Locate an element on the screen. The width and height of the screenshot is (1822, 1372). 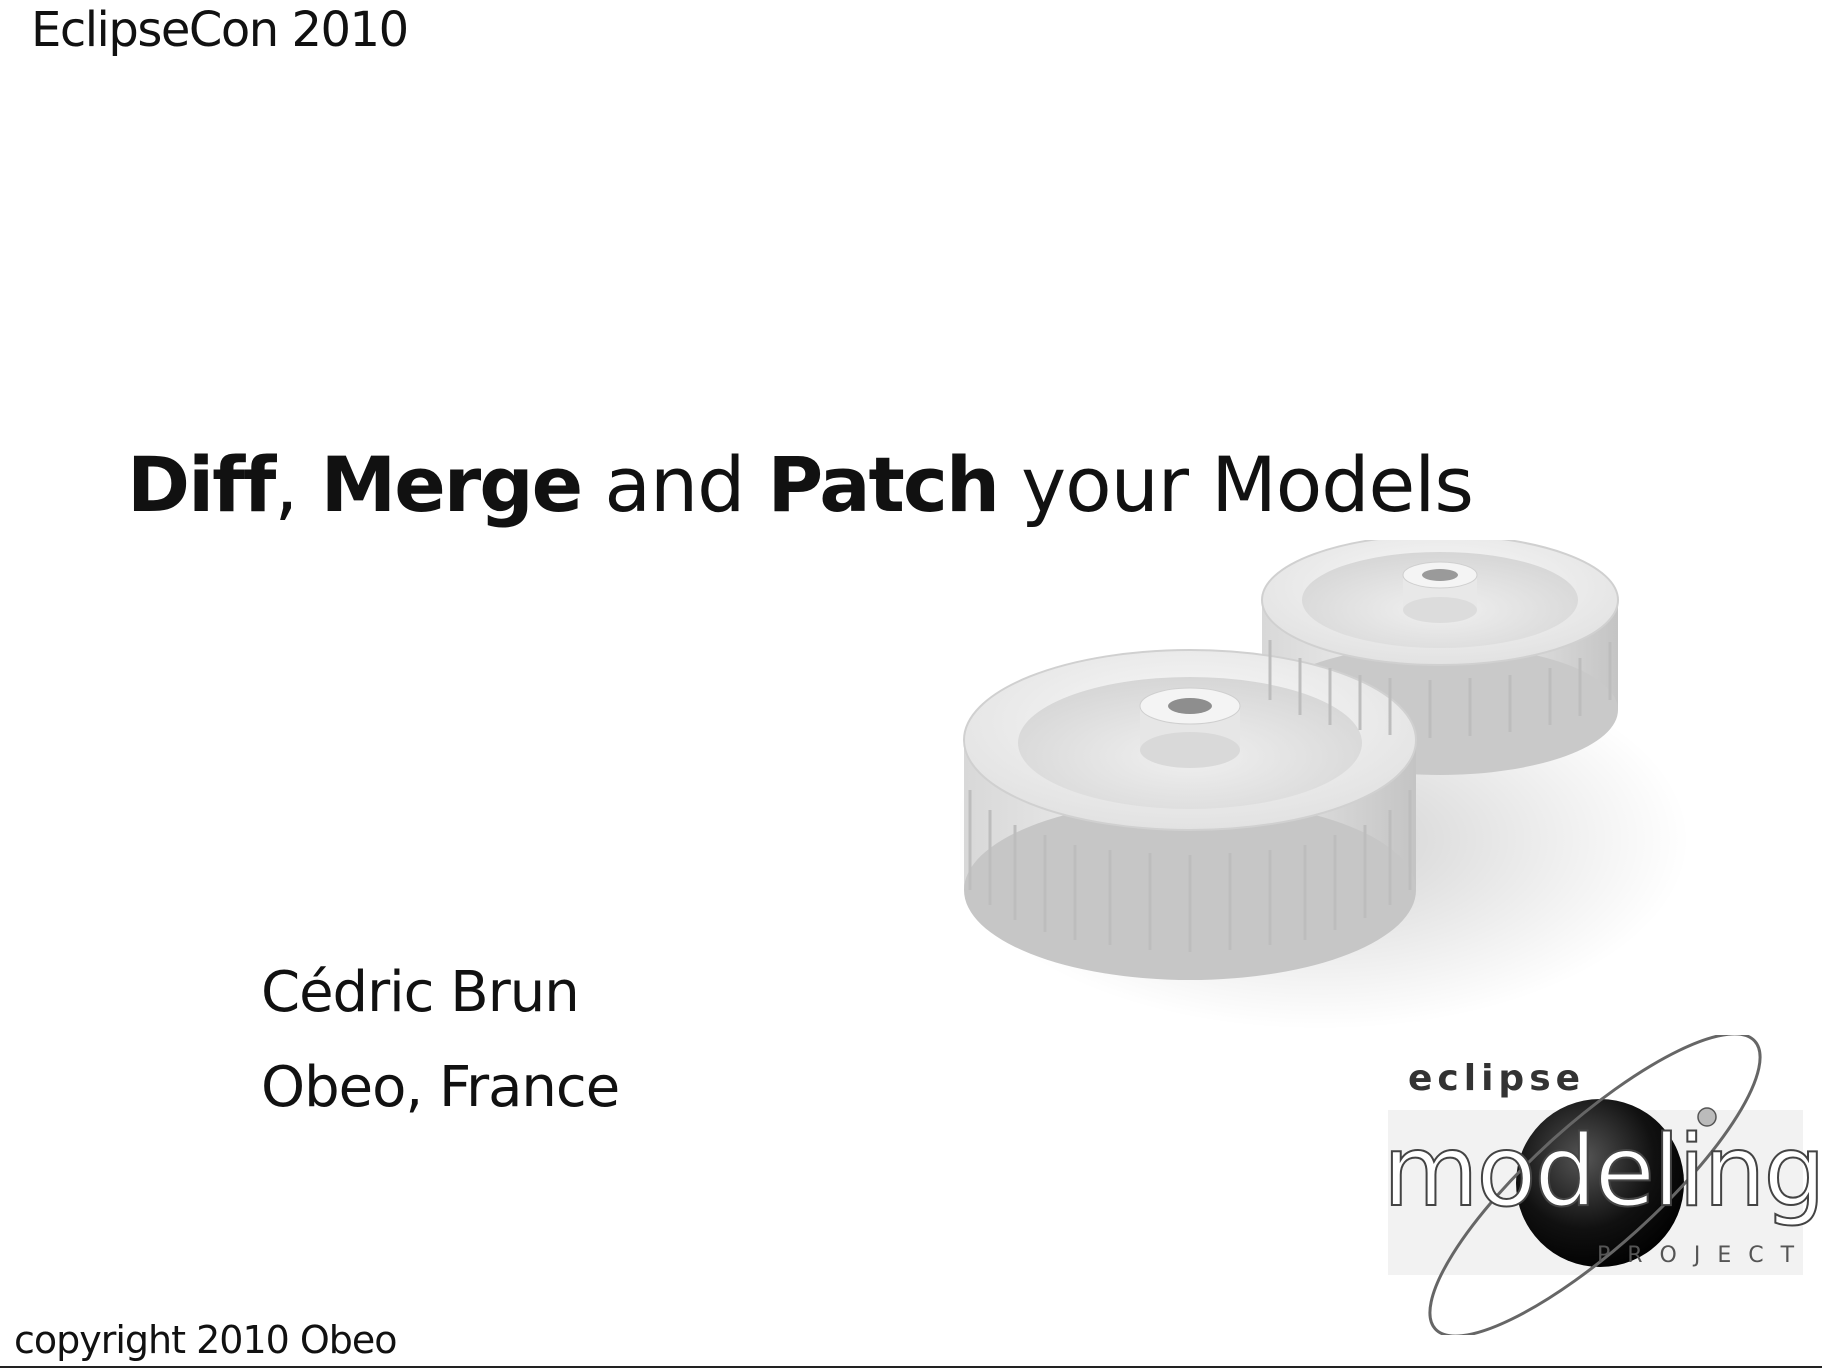
title-merge: Merge is located at coordinates (452, 484).